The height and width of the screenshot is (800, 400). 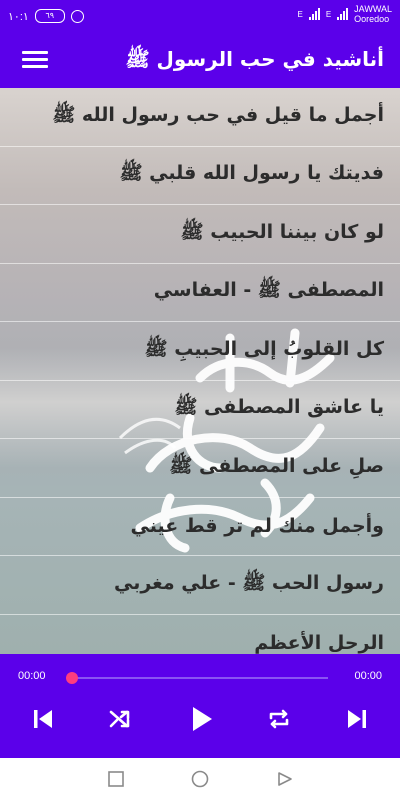 I want to click on song-item: أجمل ما قيل في حب رسول الله ﷺ, so click(x=200, y=117).